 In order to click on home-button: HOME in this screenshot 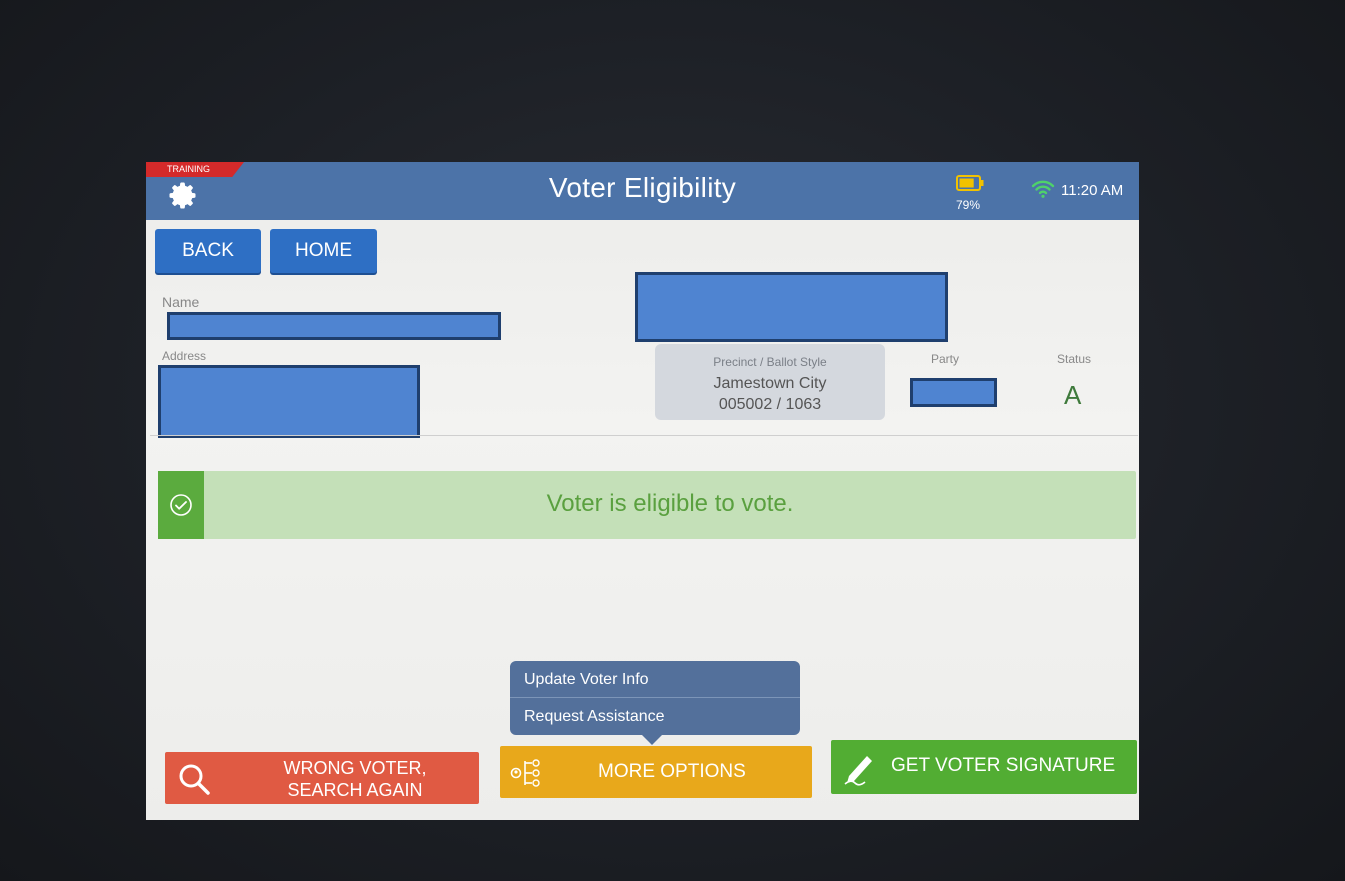, I will do `click(323, 251)`.